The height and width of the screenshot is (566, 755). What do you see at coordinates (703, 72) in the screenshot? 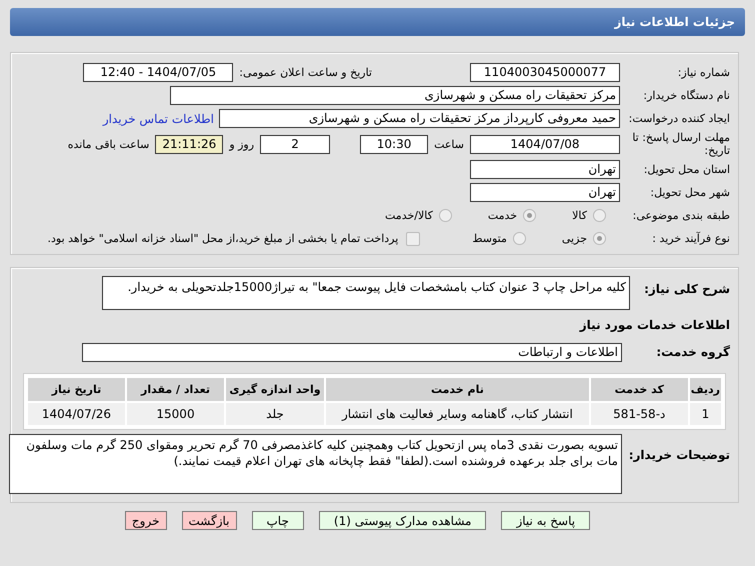
I see `field-label: شماره نیاز:` at bounding box center [703, 72].